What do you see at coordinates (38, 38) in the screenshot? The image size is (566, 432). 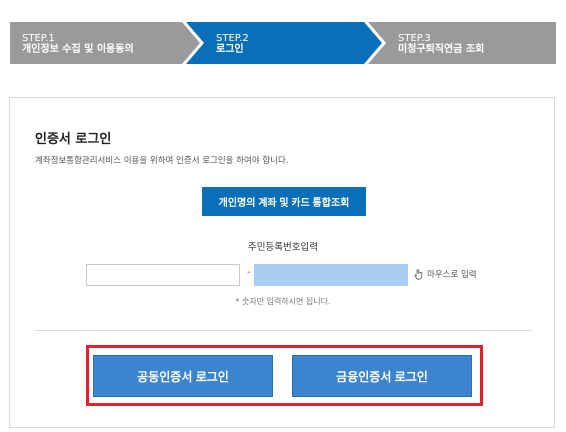 I see `step-1-number: STEP.1` at bounding box center [38, 38].